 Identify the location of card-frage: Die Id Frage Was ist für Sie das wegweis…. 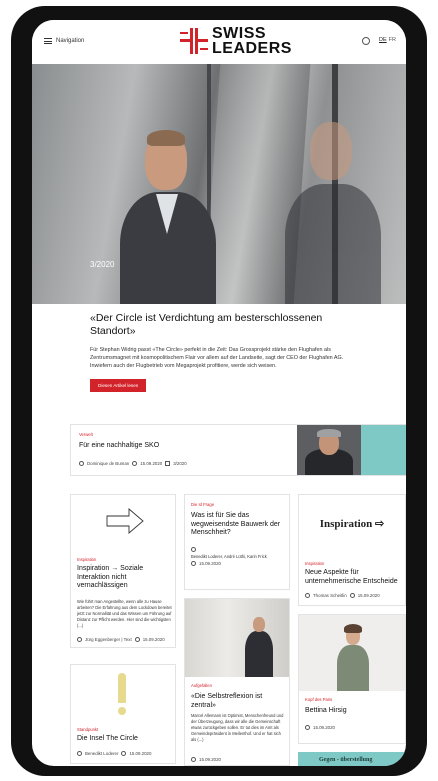
(237, 542).